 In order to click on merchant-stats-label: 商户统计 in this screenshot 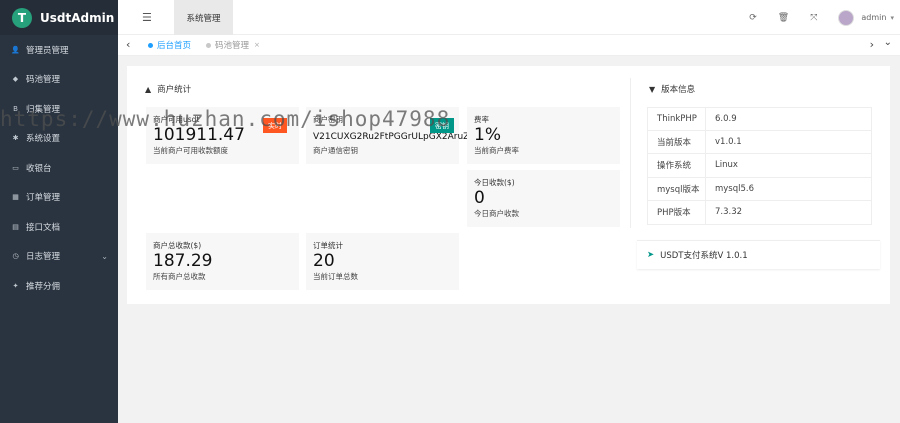, I will do `click(174, 90)`.